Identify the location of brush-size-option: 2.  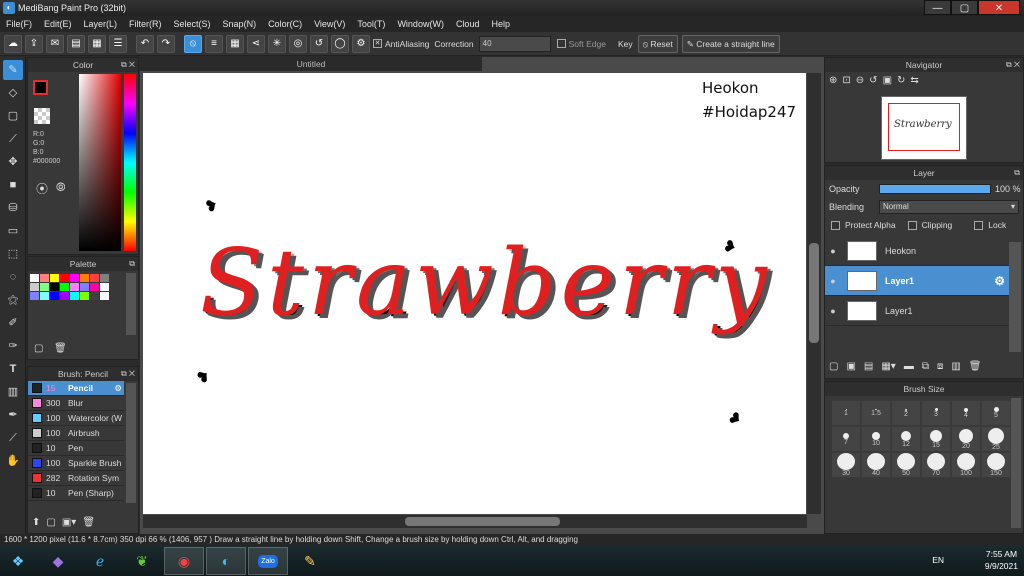
(906, 413).